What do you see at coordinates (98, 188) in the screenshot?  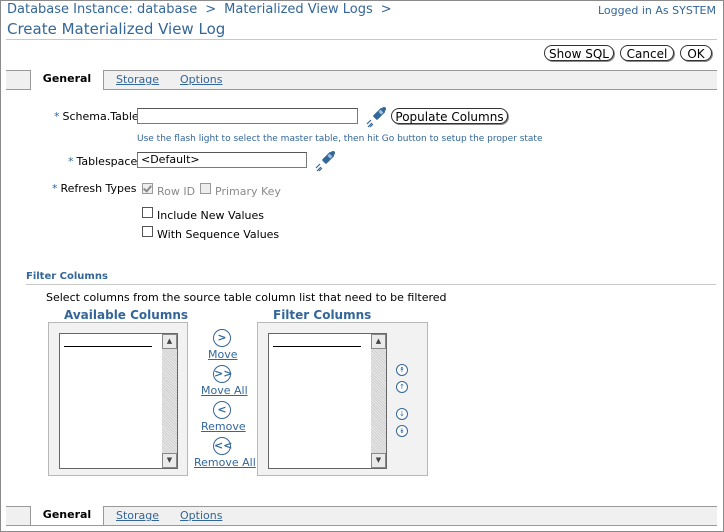 I see `refresh-types-label-text: Refresh Types` at bounding box center [98, 188].